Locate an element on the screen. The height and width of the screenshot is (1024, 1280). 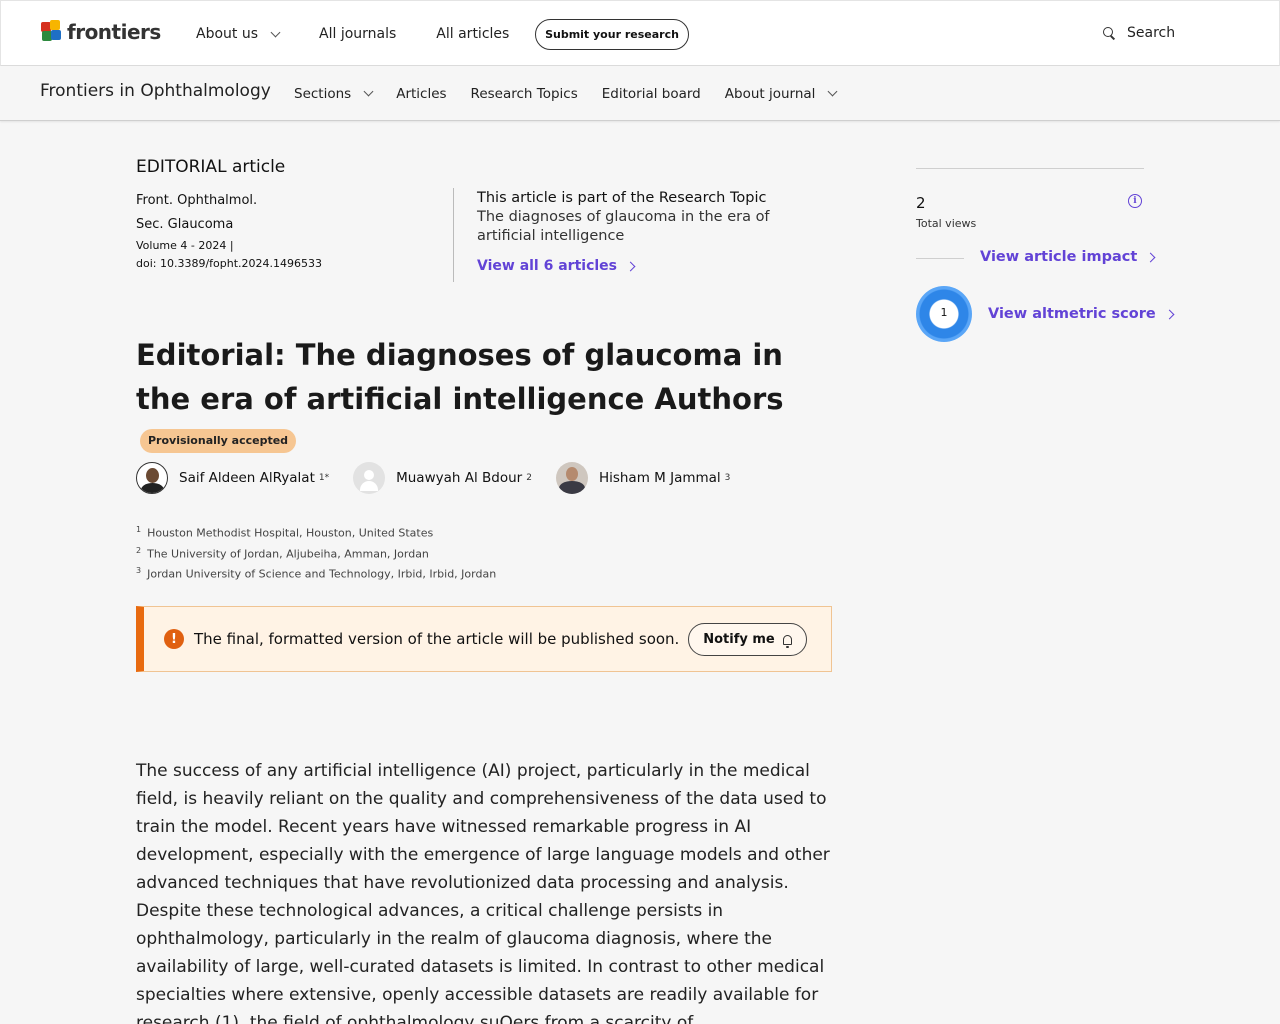
journal-nav-editorial-board-label: Editorial board is located at coordinates (651, 93).